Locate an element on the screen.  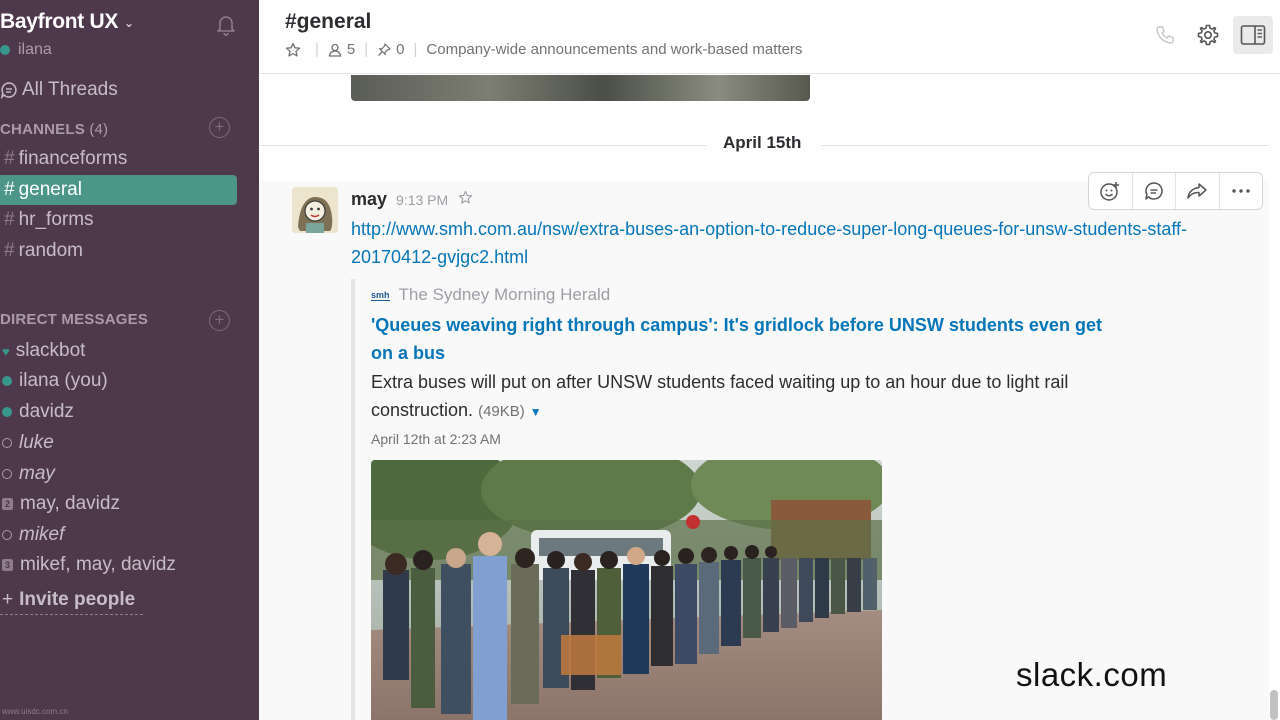
heart-icon: ♥ is located at coordinates (6, 351).